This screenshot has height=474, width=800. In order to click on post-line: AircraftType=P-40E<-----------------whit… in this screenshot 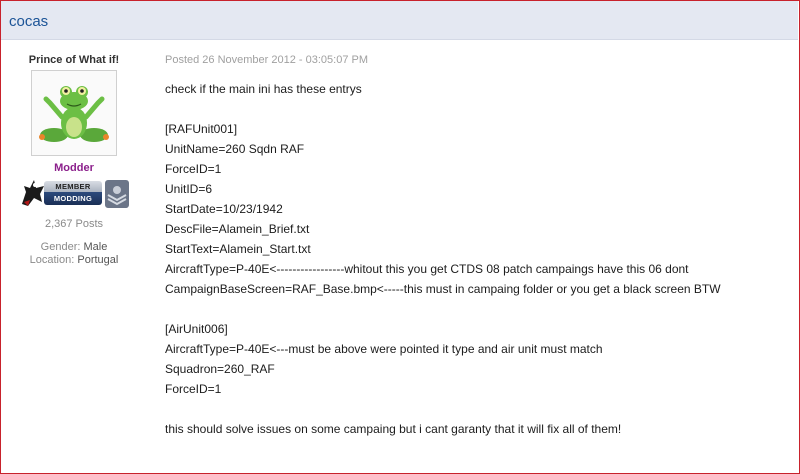, I will do `click(427, 269)`.